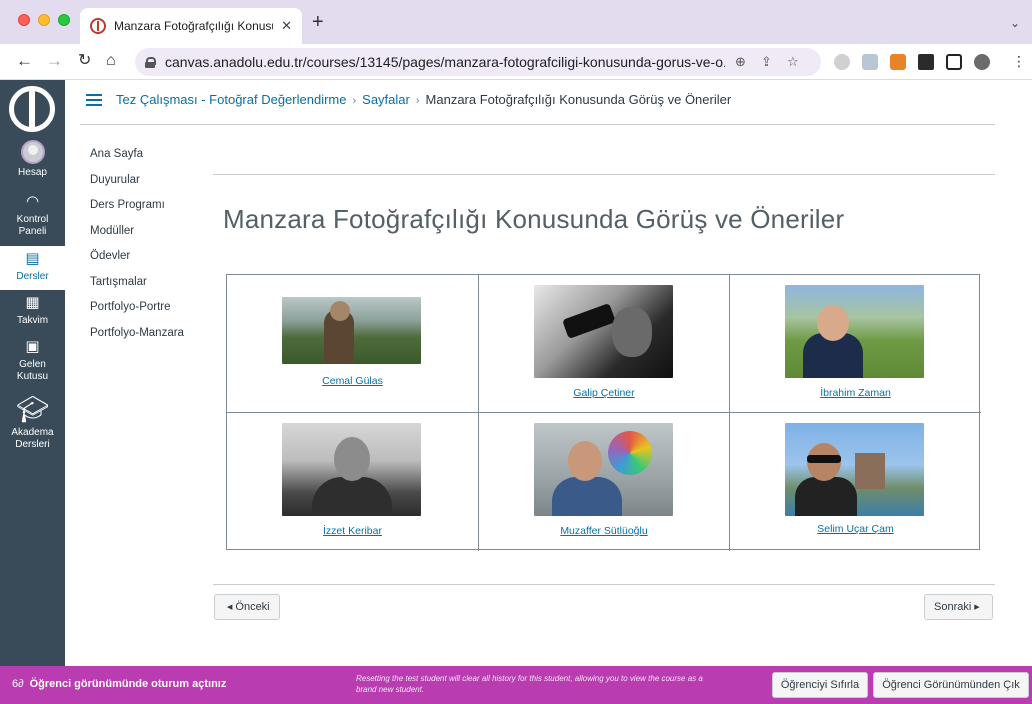 The height and width of the screenshot is (704, 1032). Describe the element at coordinates (766, 62) in the screenshot. I see `share-icon: ⇪` at that location.